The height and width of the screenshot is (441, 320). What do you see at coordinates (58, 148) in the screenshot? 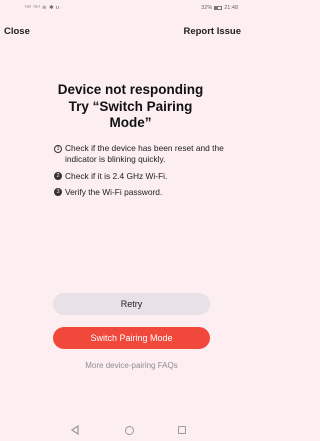
I see `number-1-icon: 1` at bounding box center [58, 148].